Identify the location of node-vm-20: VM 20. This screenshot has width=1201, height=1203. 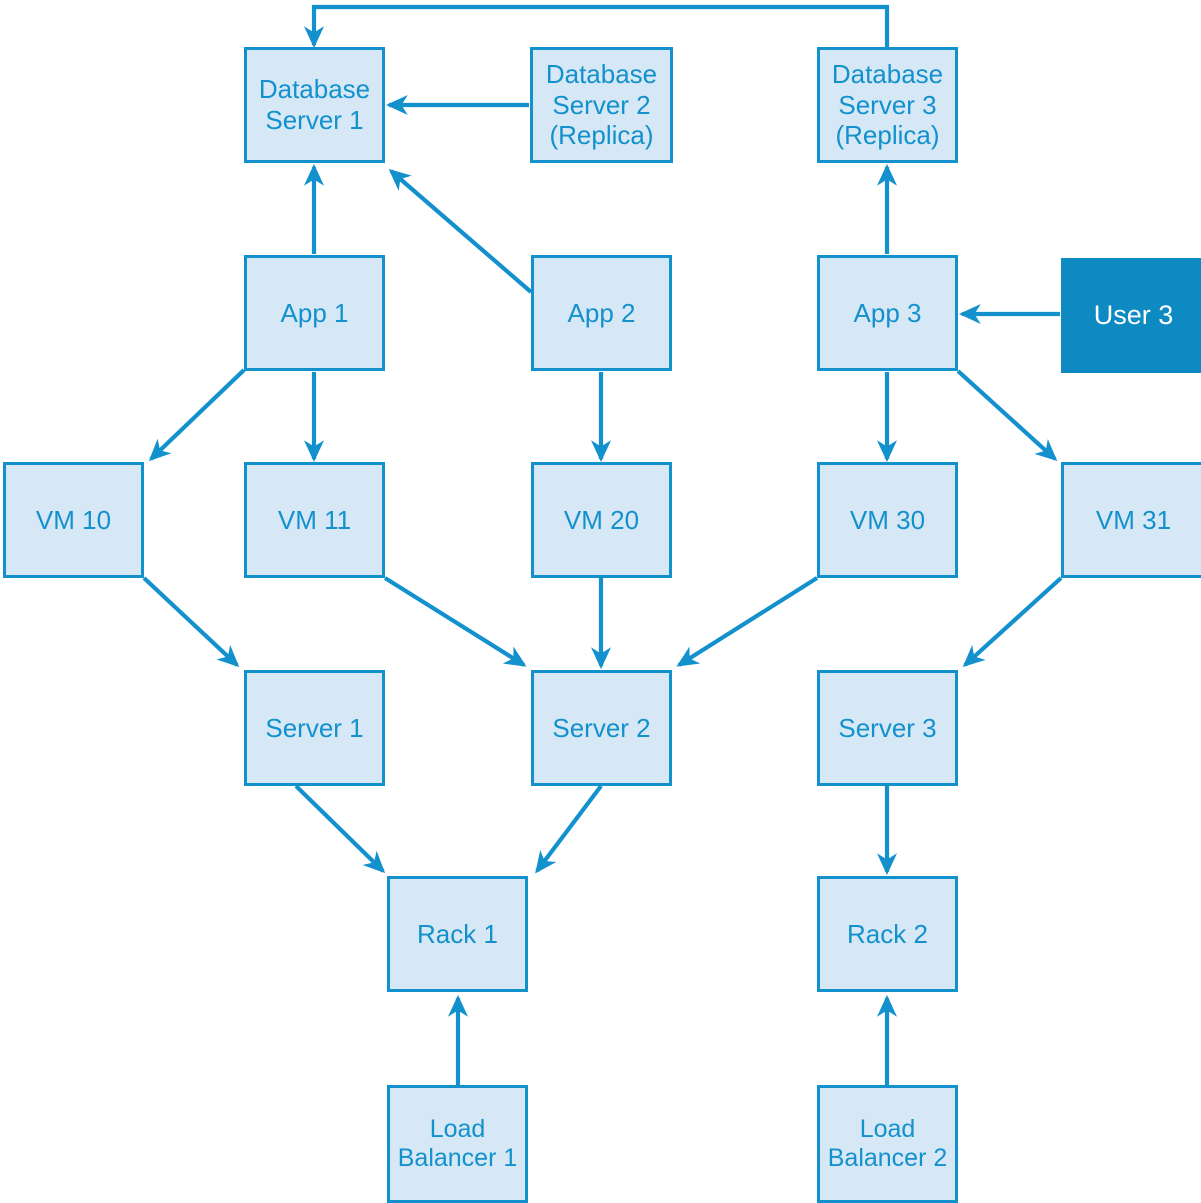
(601, 520).